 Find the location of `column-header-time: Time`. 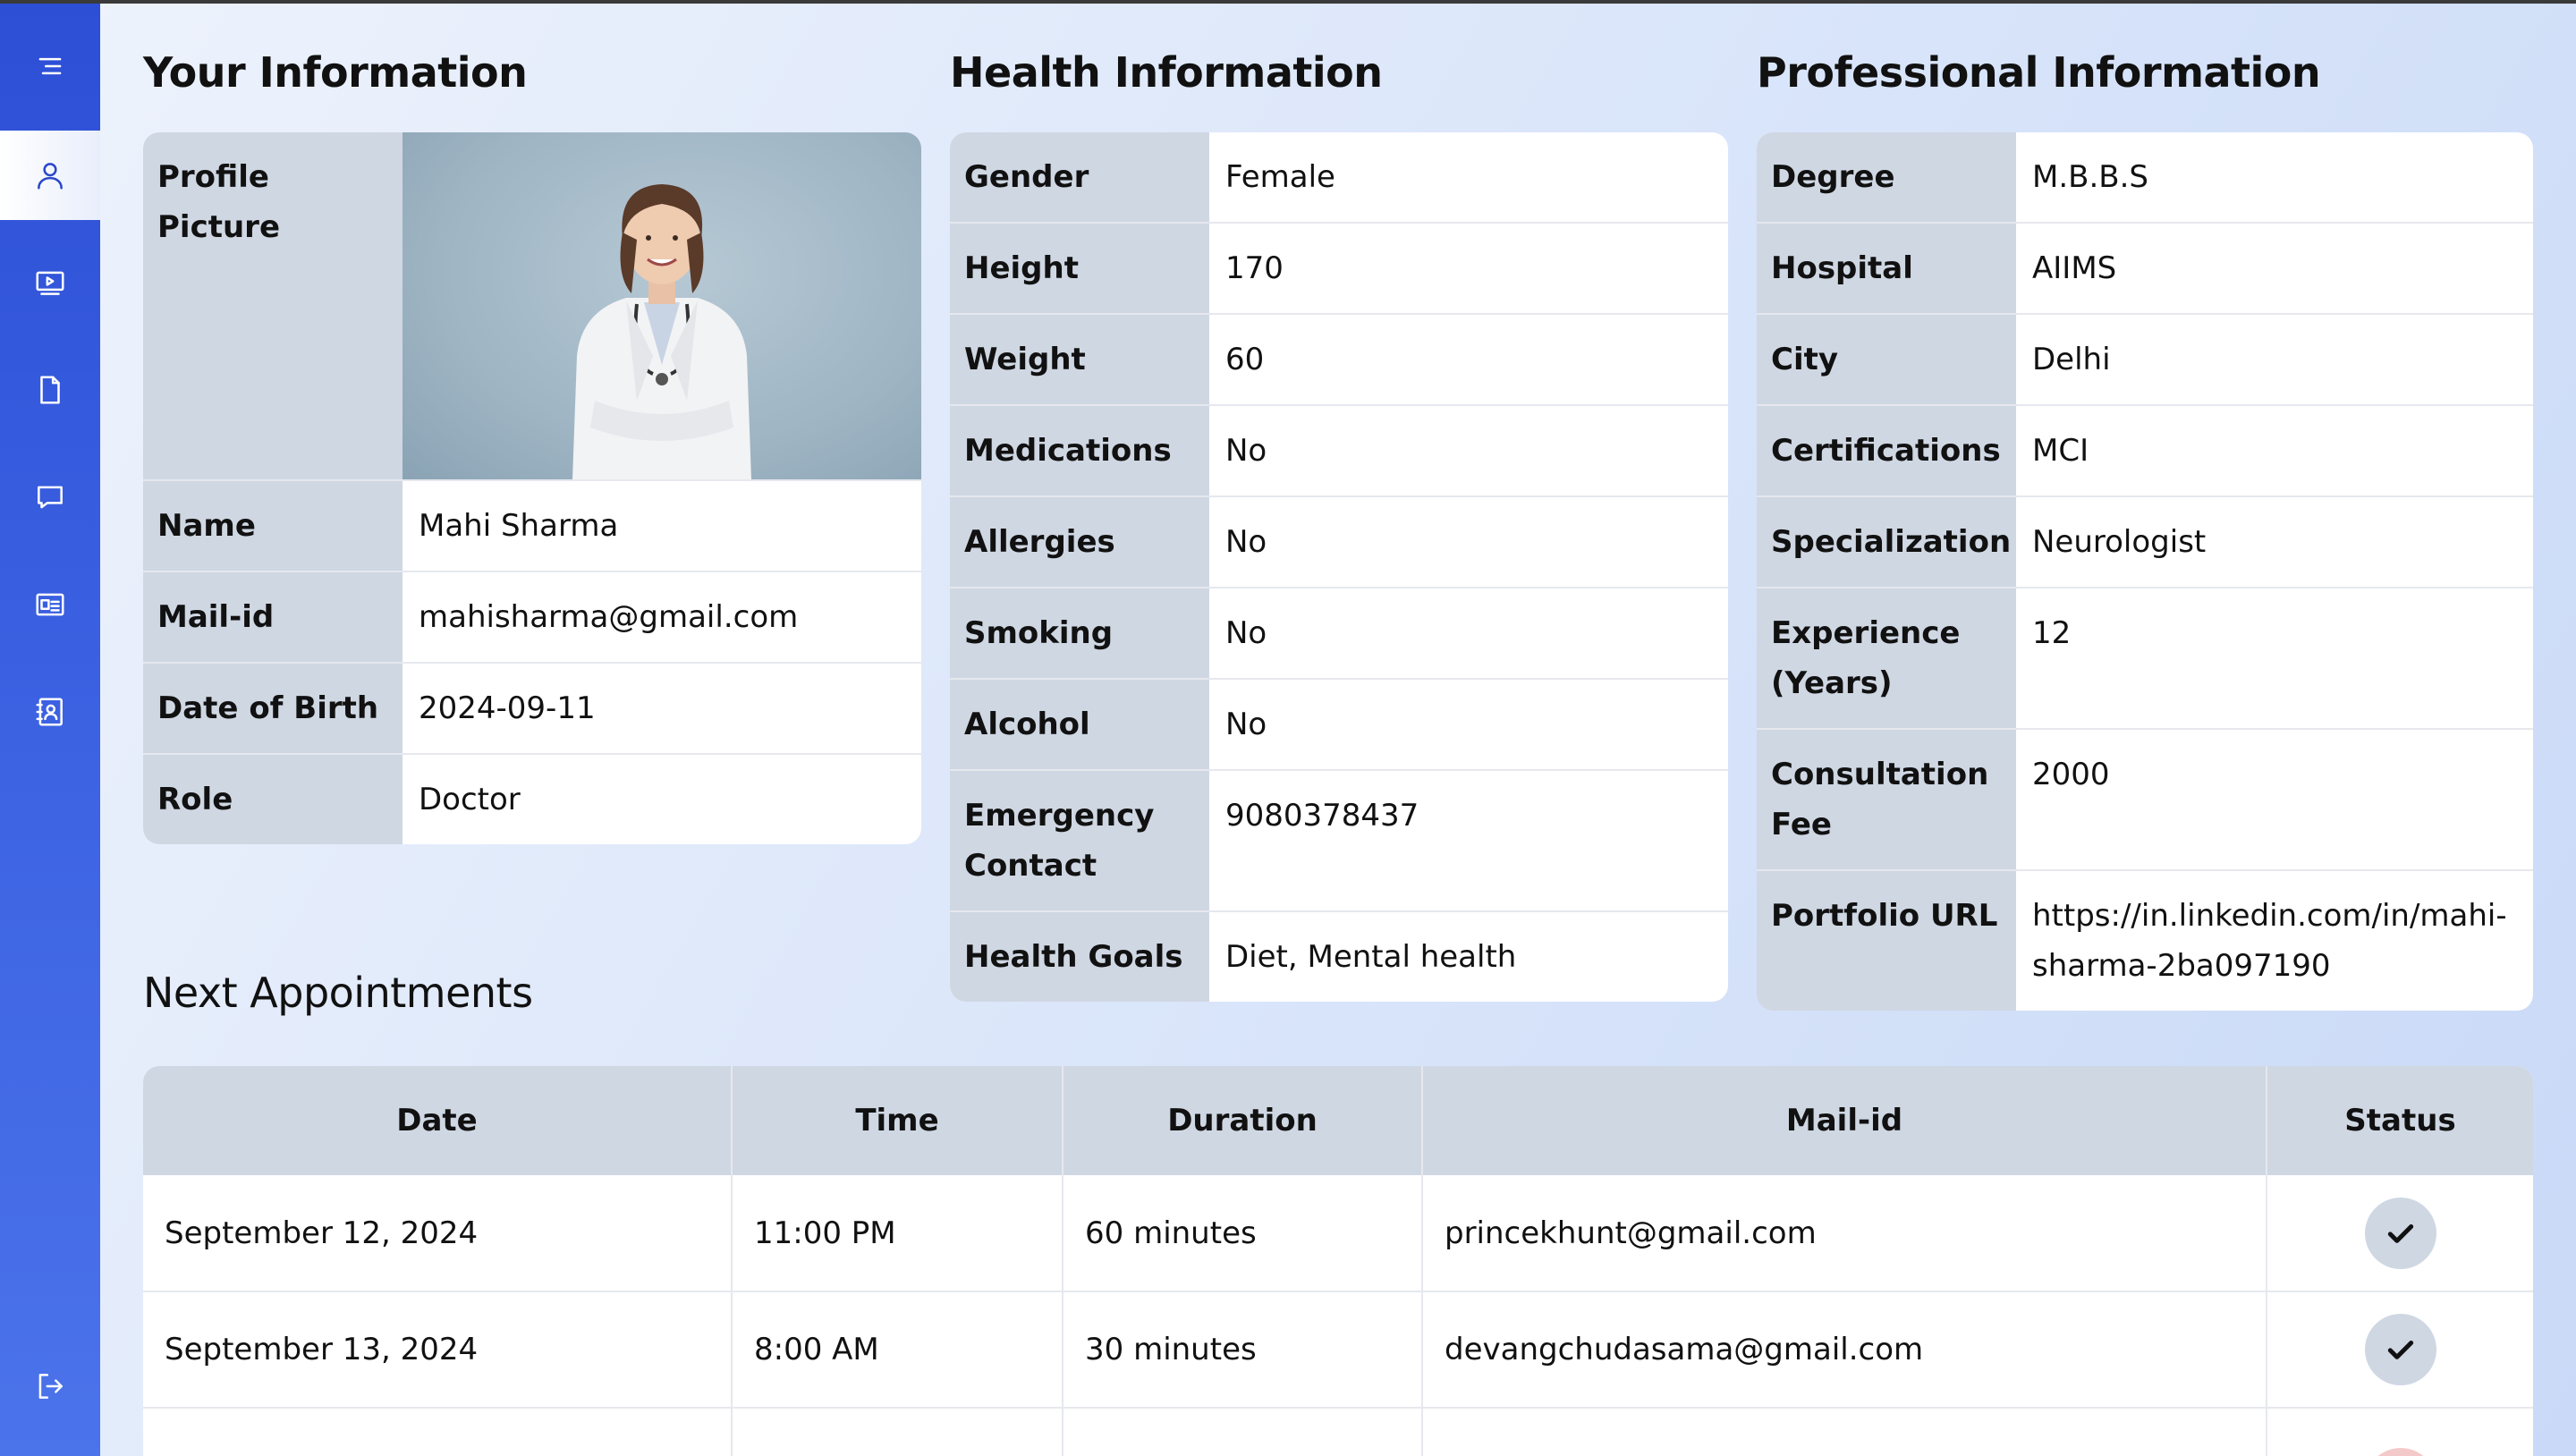

column-header-time: Time is located at coordinates (897, 1120).